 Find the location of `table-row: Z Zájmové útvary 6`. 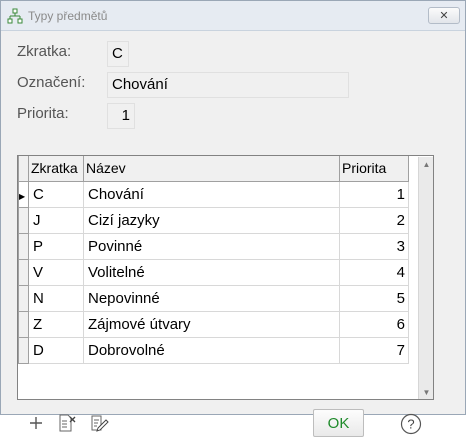

table-row: Z Zájmové útvary 6 is located at coordinates (213, 324).